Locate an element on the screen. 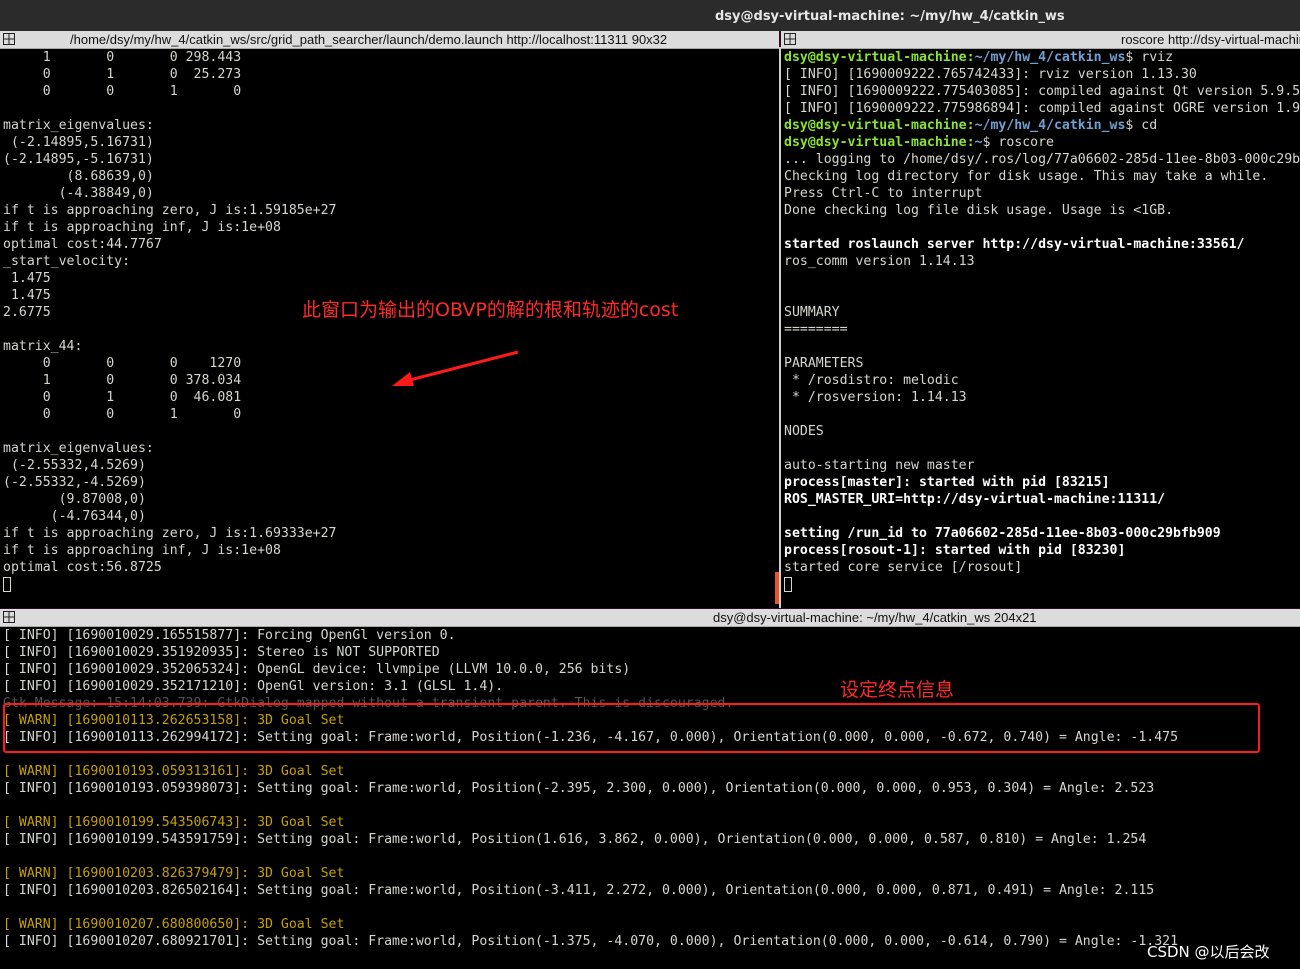 The height and width of the screenshot is (969, 1300). terminal-line: SUMMARY is located at coordinates (812, 312).